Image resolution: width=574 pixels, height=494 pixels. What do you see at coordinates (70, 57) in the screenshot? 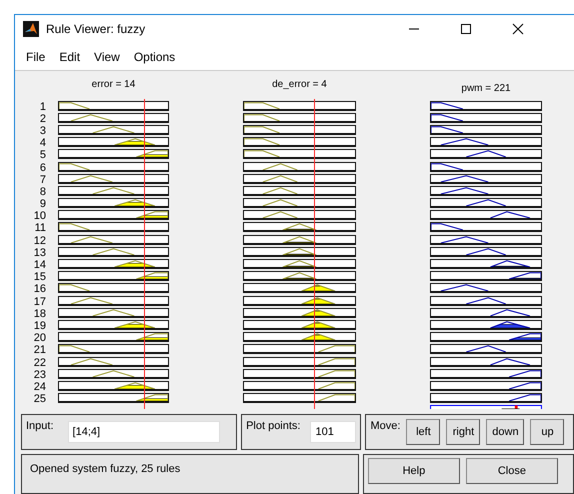
I see `menu-item: Edit` at bounding box center [70, 57].